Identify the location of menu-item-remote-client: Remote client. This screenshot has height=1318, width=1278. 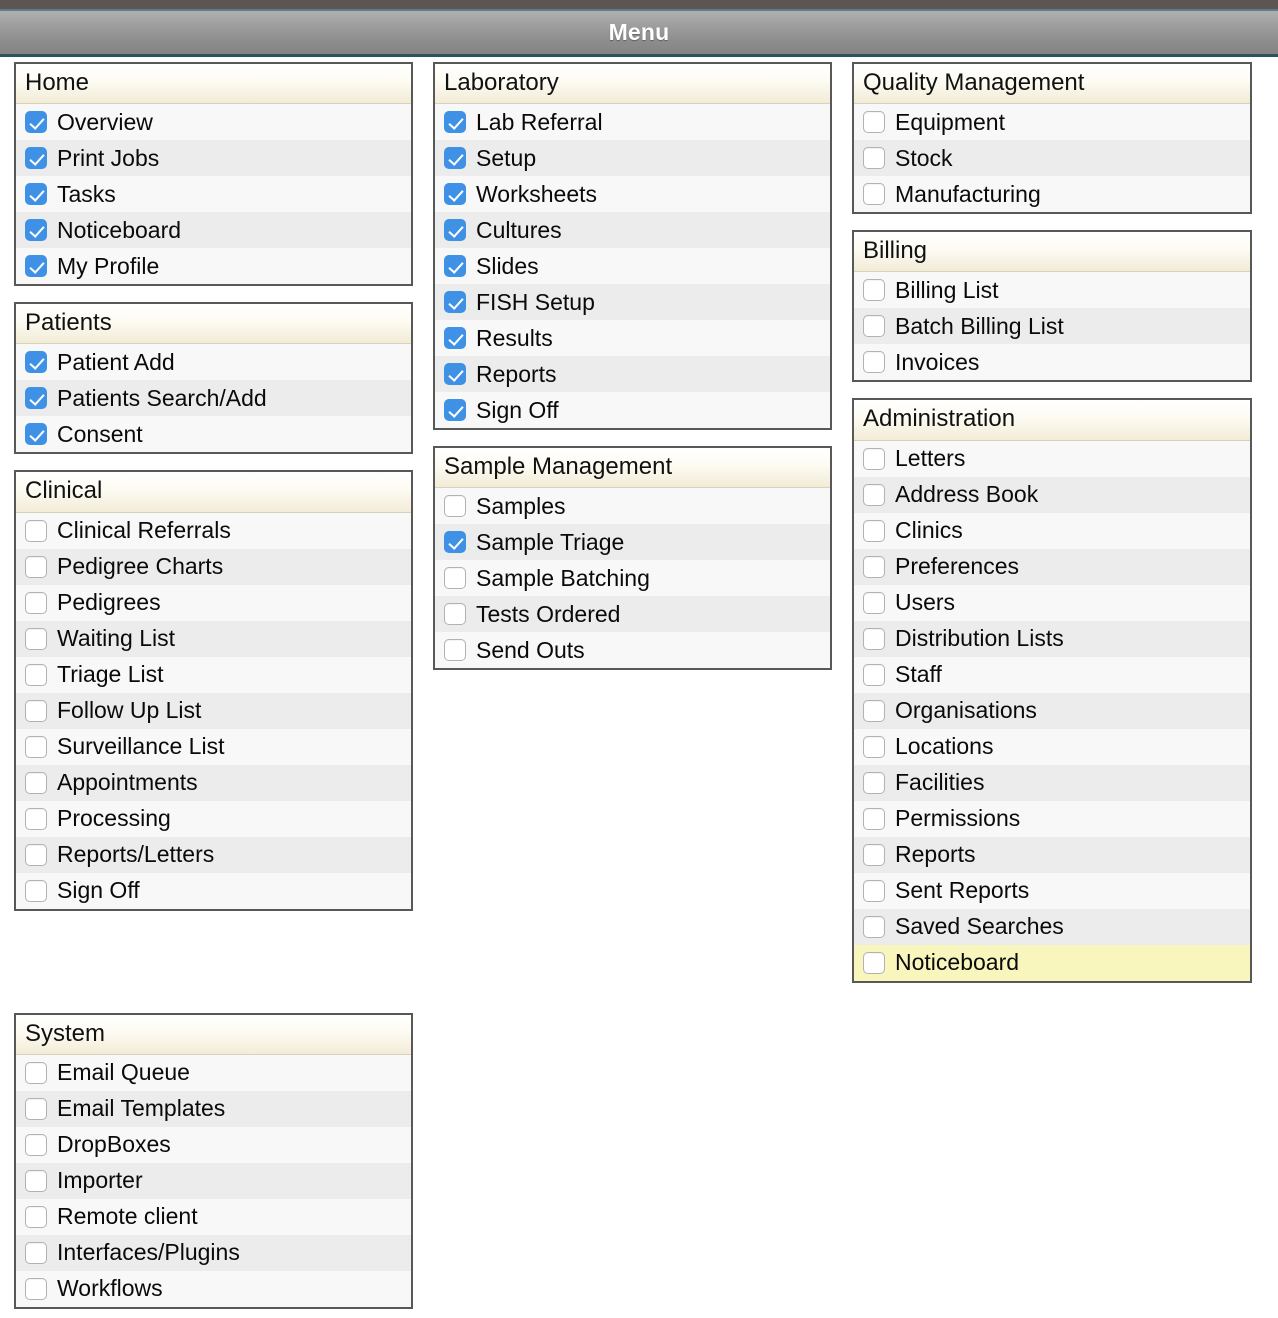
(213, 1216).